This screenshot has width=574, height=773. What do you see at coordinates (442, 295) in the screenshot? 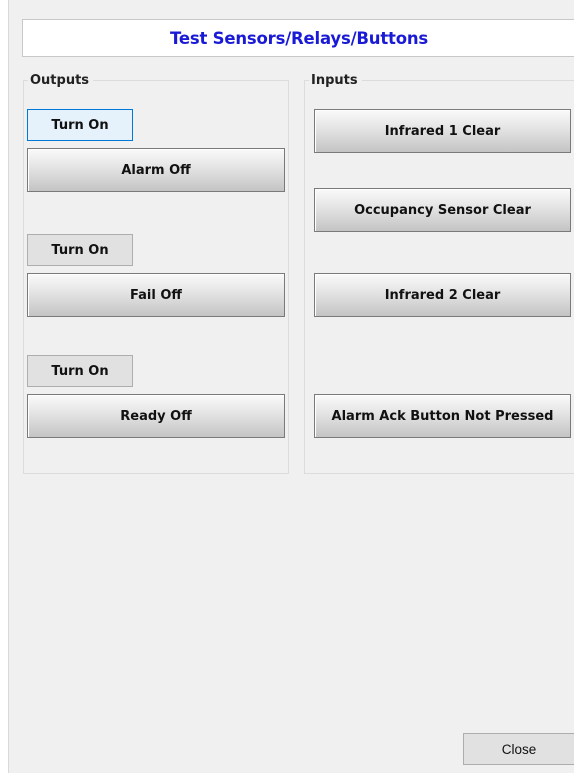
I see `infrared-2-status-button: Infrared 2 Clear` at bounding box center [442, 295].